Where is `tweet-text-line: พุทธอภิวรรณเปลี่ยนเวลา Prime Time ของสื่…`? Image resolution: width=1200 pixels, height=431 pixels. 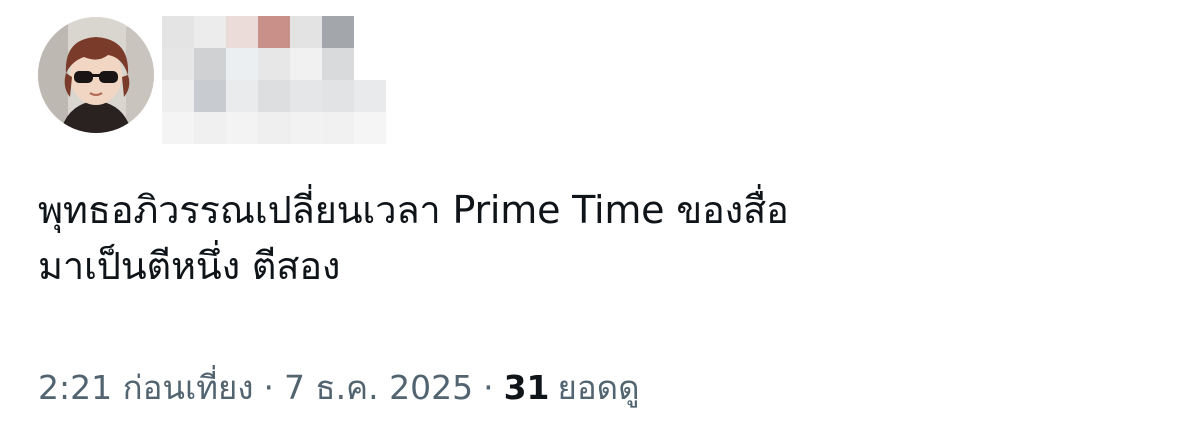
tweet-text-line: พุทธอภิวรรณเปลี่ยนเวลา Prime Time ของสื่… is located at coordinates (413, 210).